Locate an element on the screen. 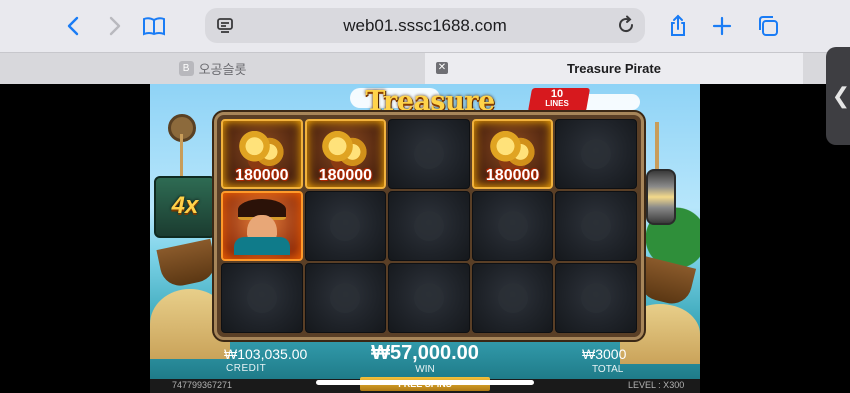  close-tab-icon: ✕ is located at coordinates (442, 68).